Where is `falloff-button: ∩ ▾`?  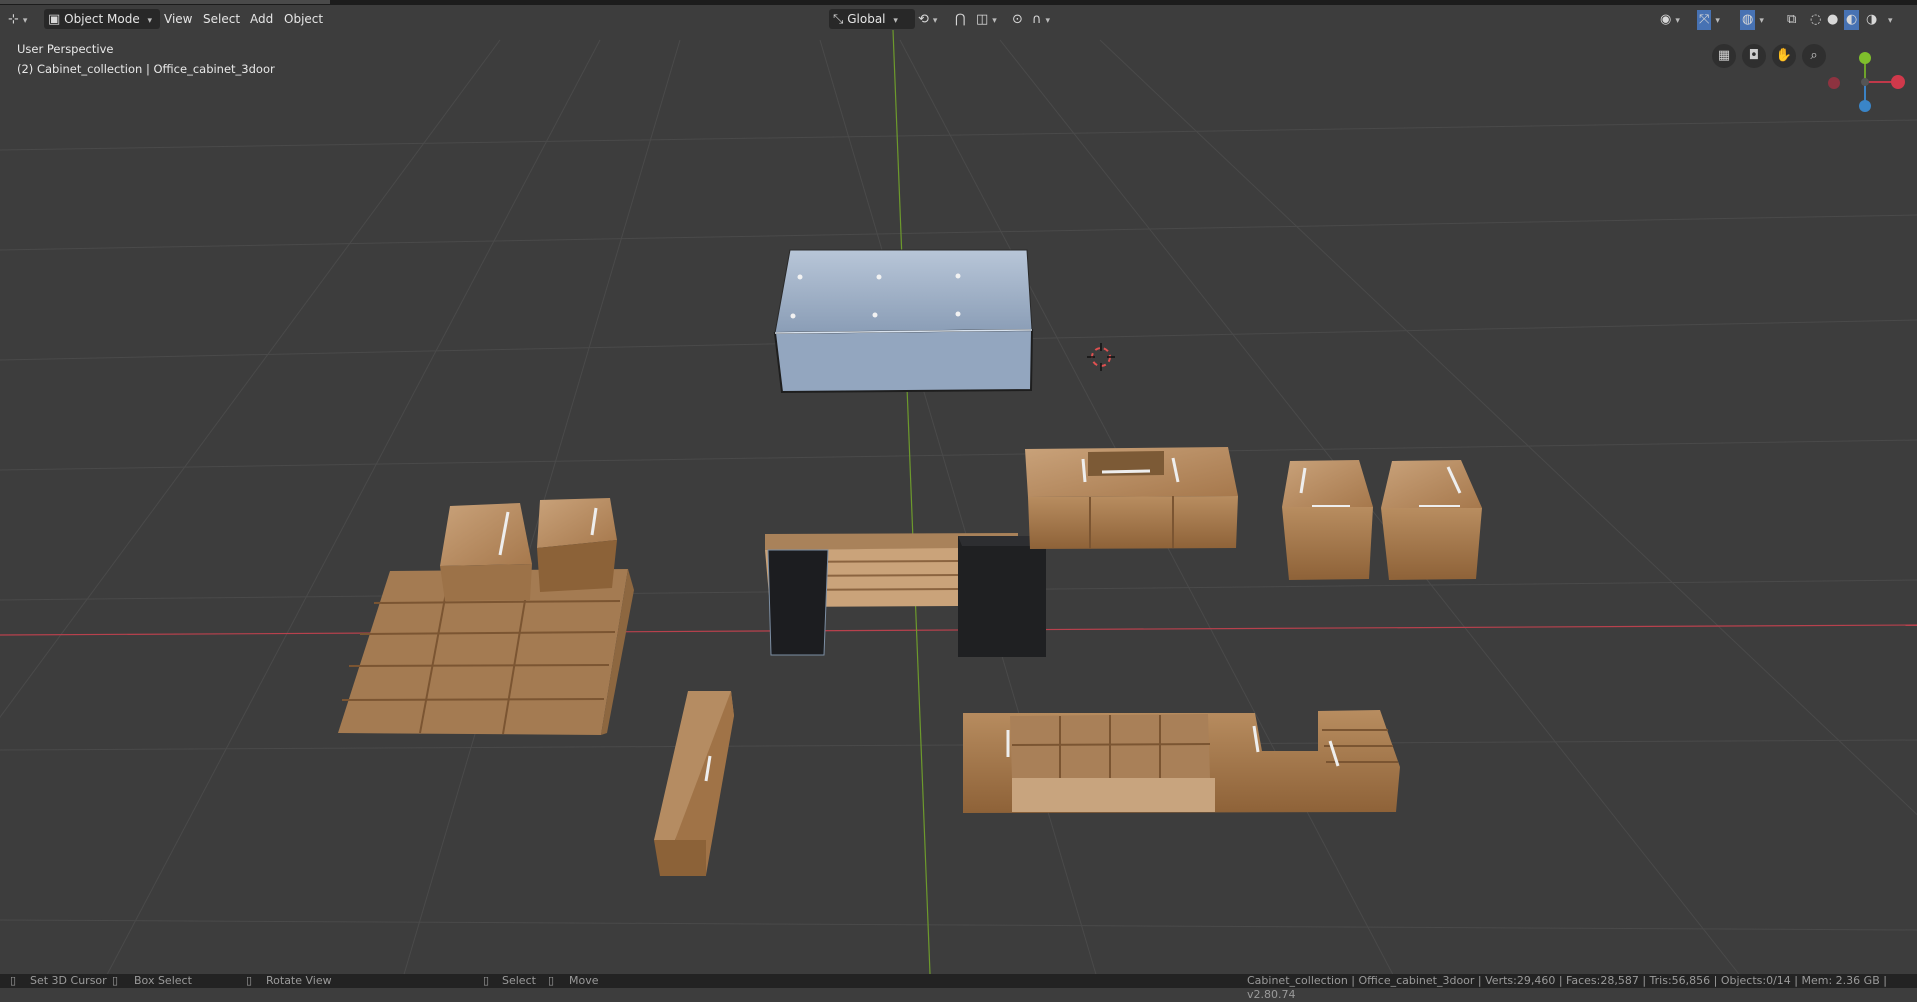
falloff-button: ∩ ▾ is located at coordinates (1041, 19).